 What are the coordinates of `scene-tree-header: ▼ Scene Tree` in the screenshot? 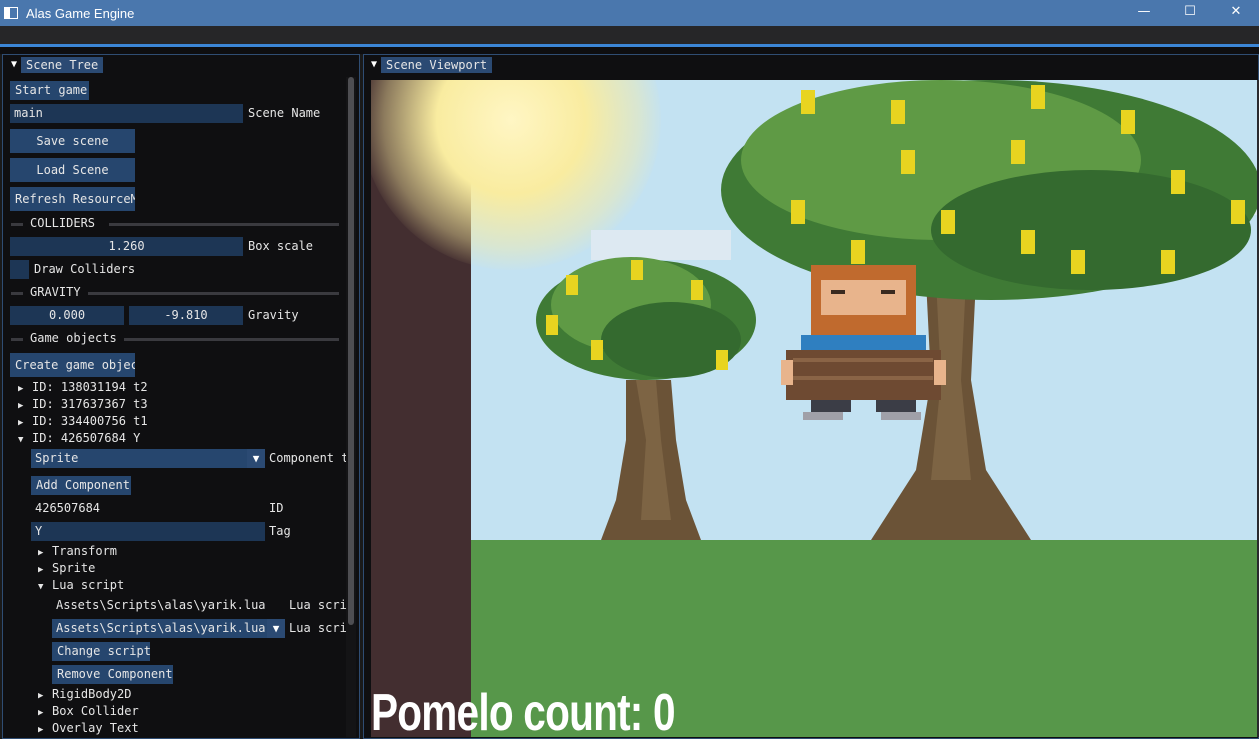 It's located at (181, 64).